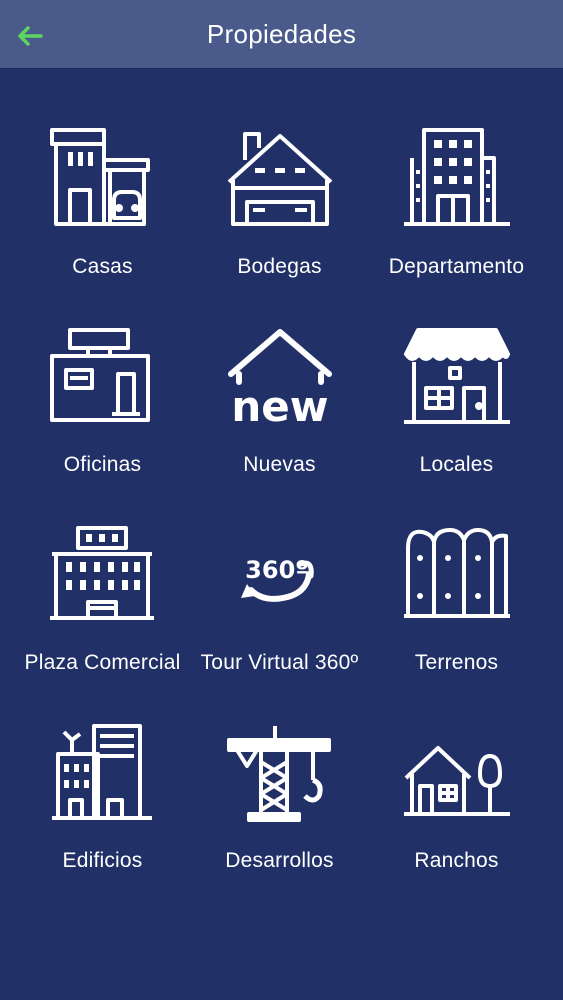 The width and height of the screenshot is (563, 1000). I want to click on tile-label: Ranchos, so click(456, 860).